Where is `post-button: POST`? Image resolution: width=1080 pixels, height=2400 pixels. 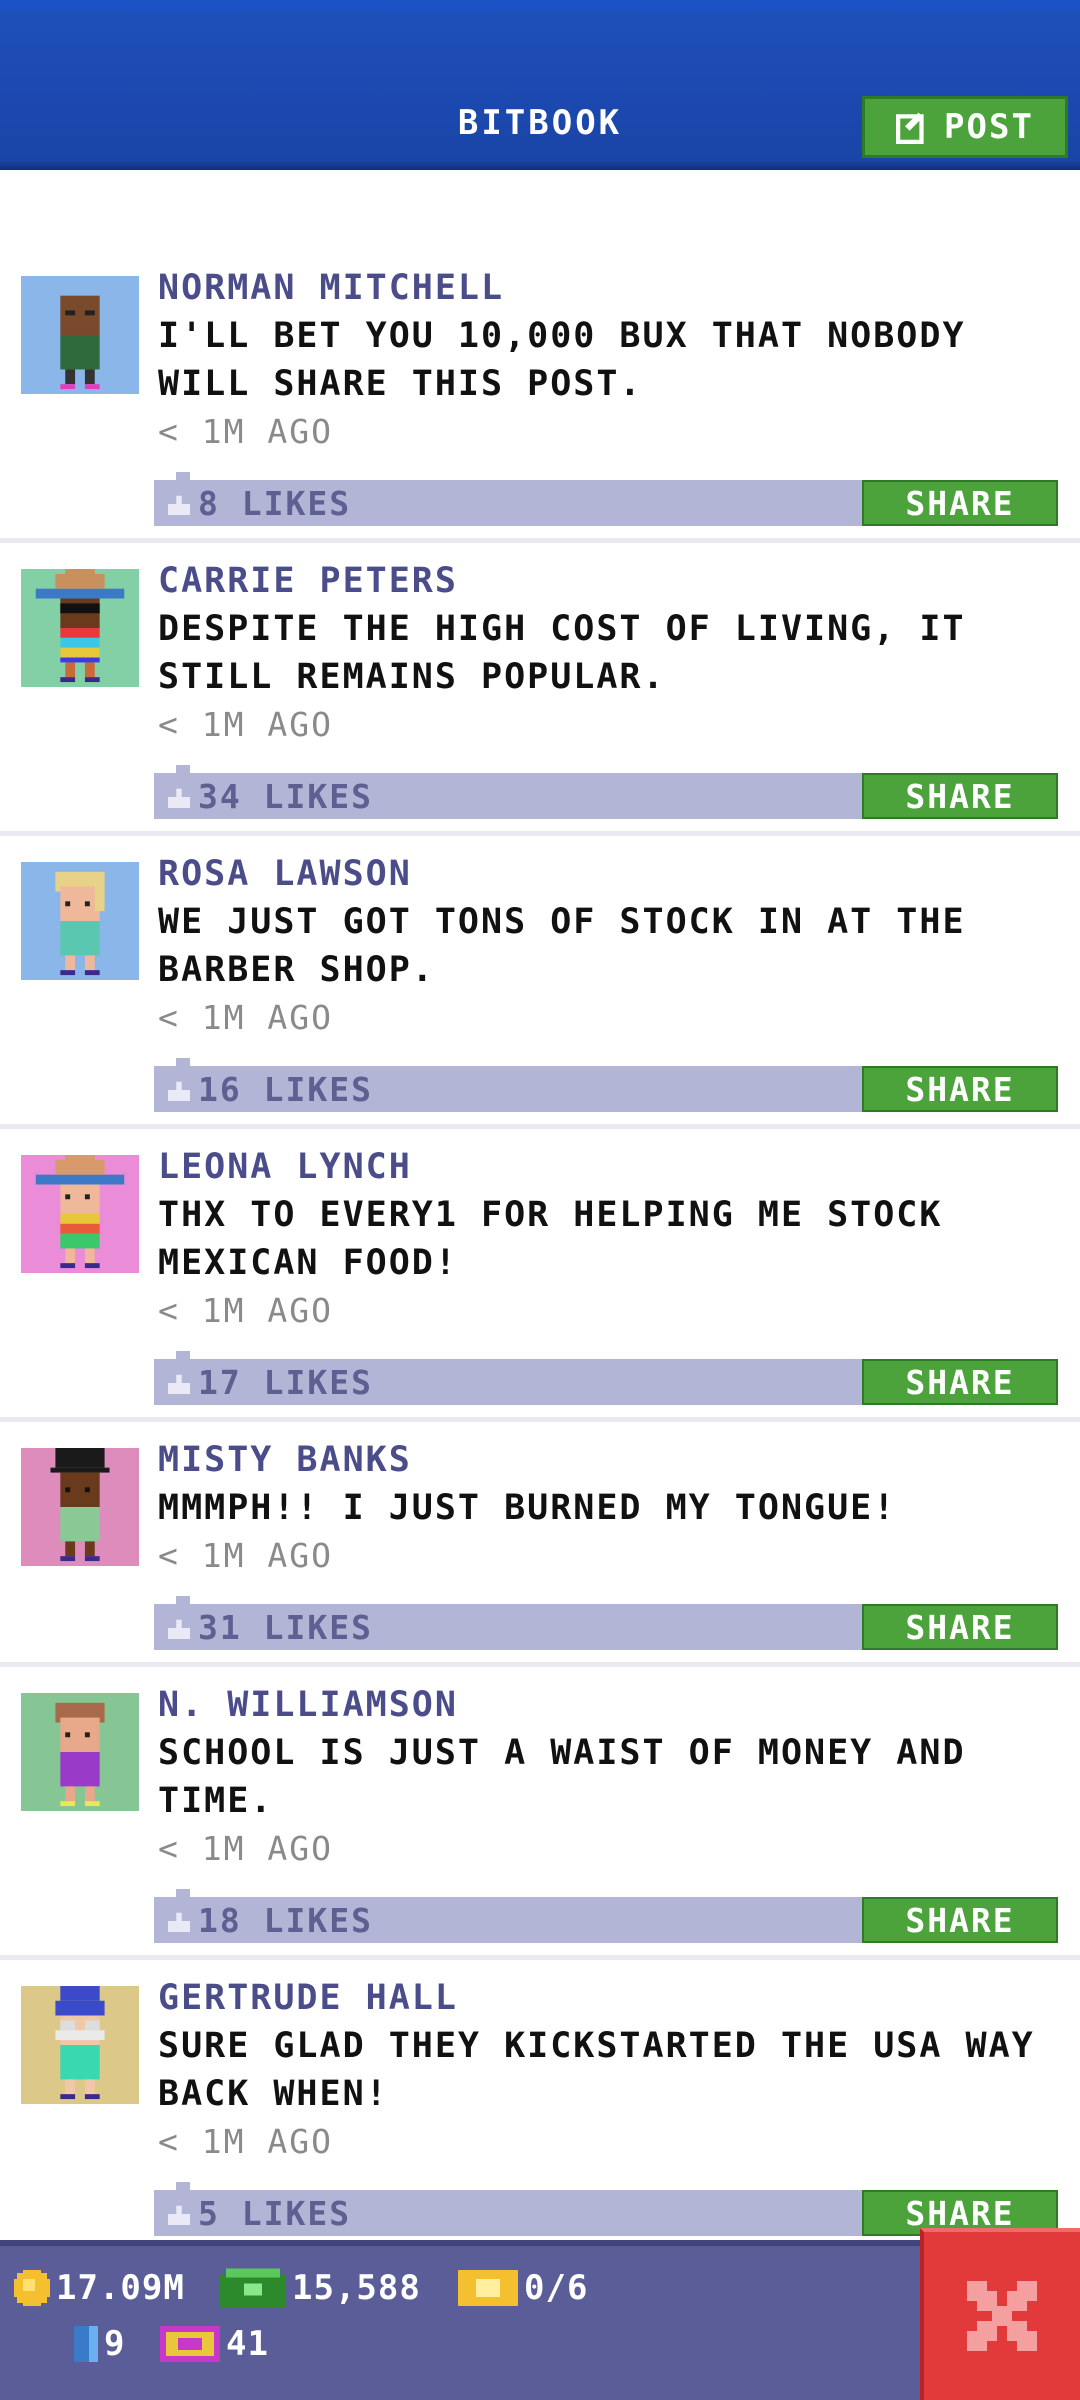 post-button: POST is located at coordinates (965, 127).